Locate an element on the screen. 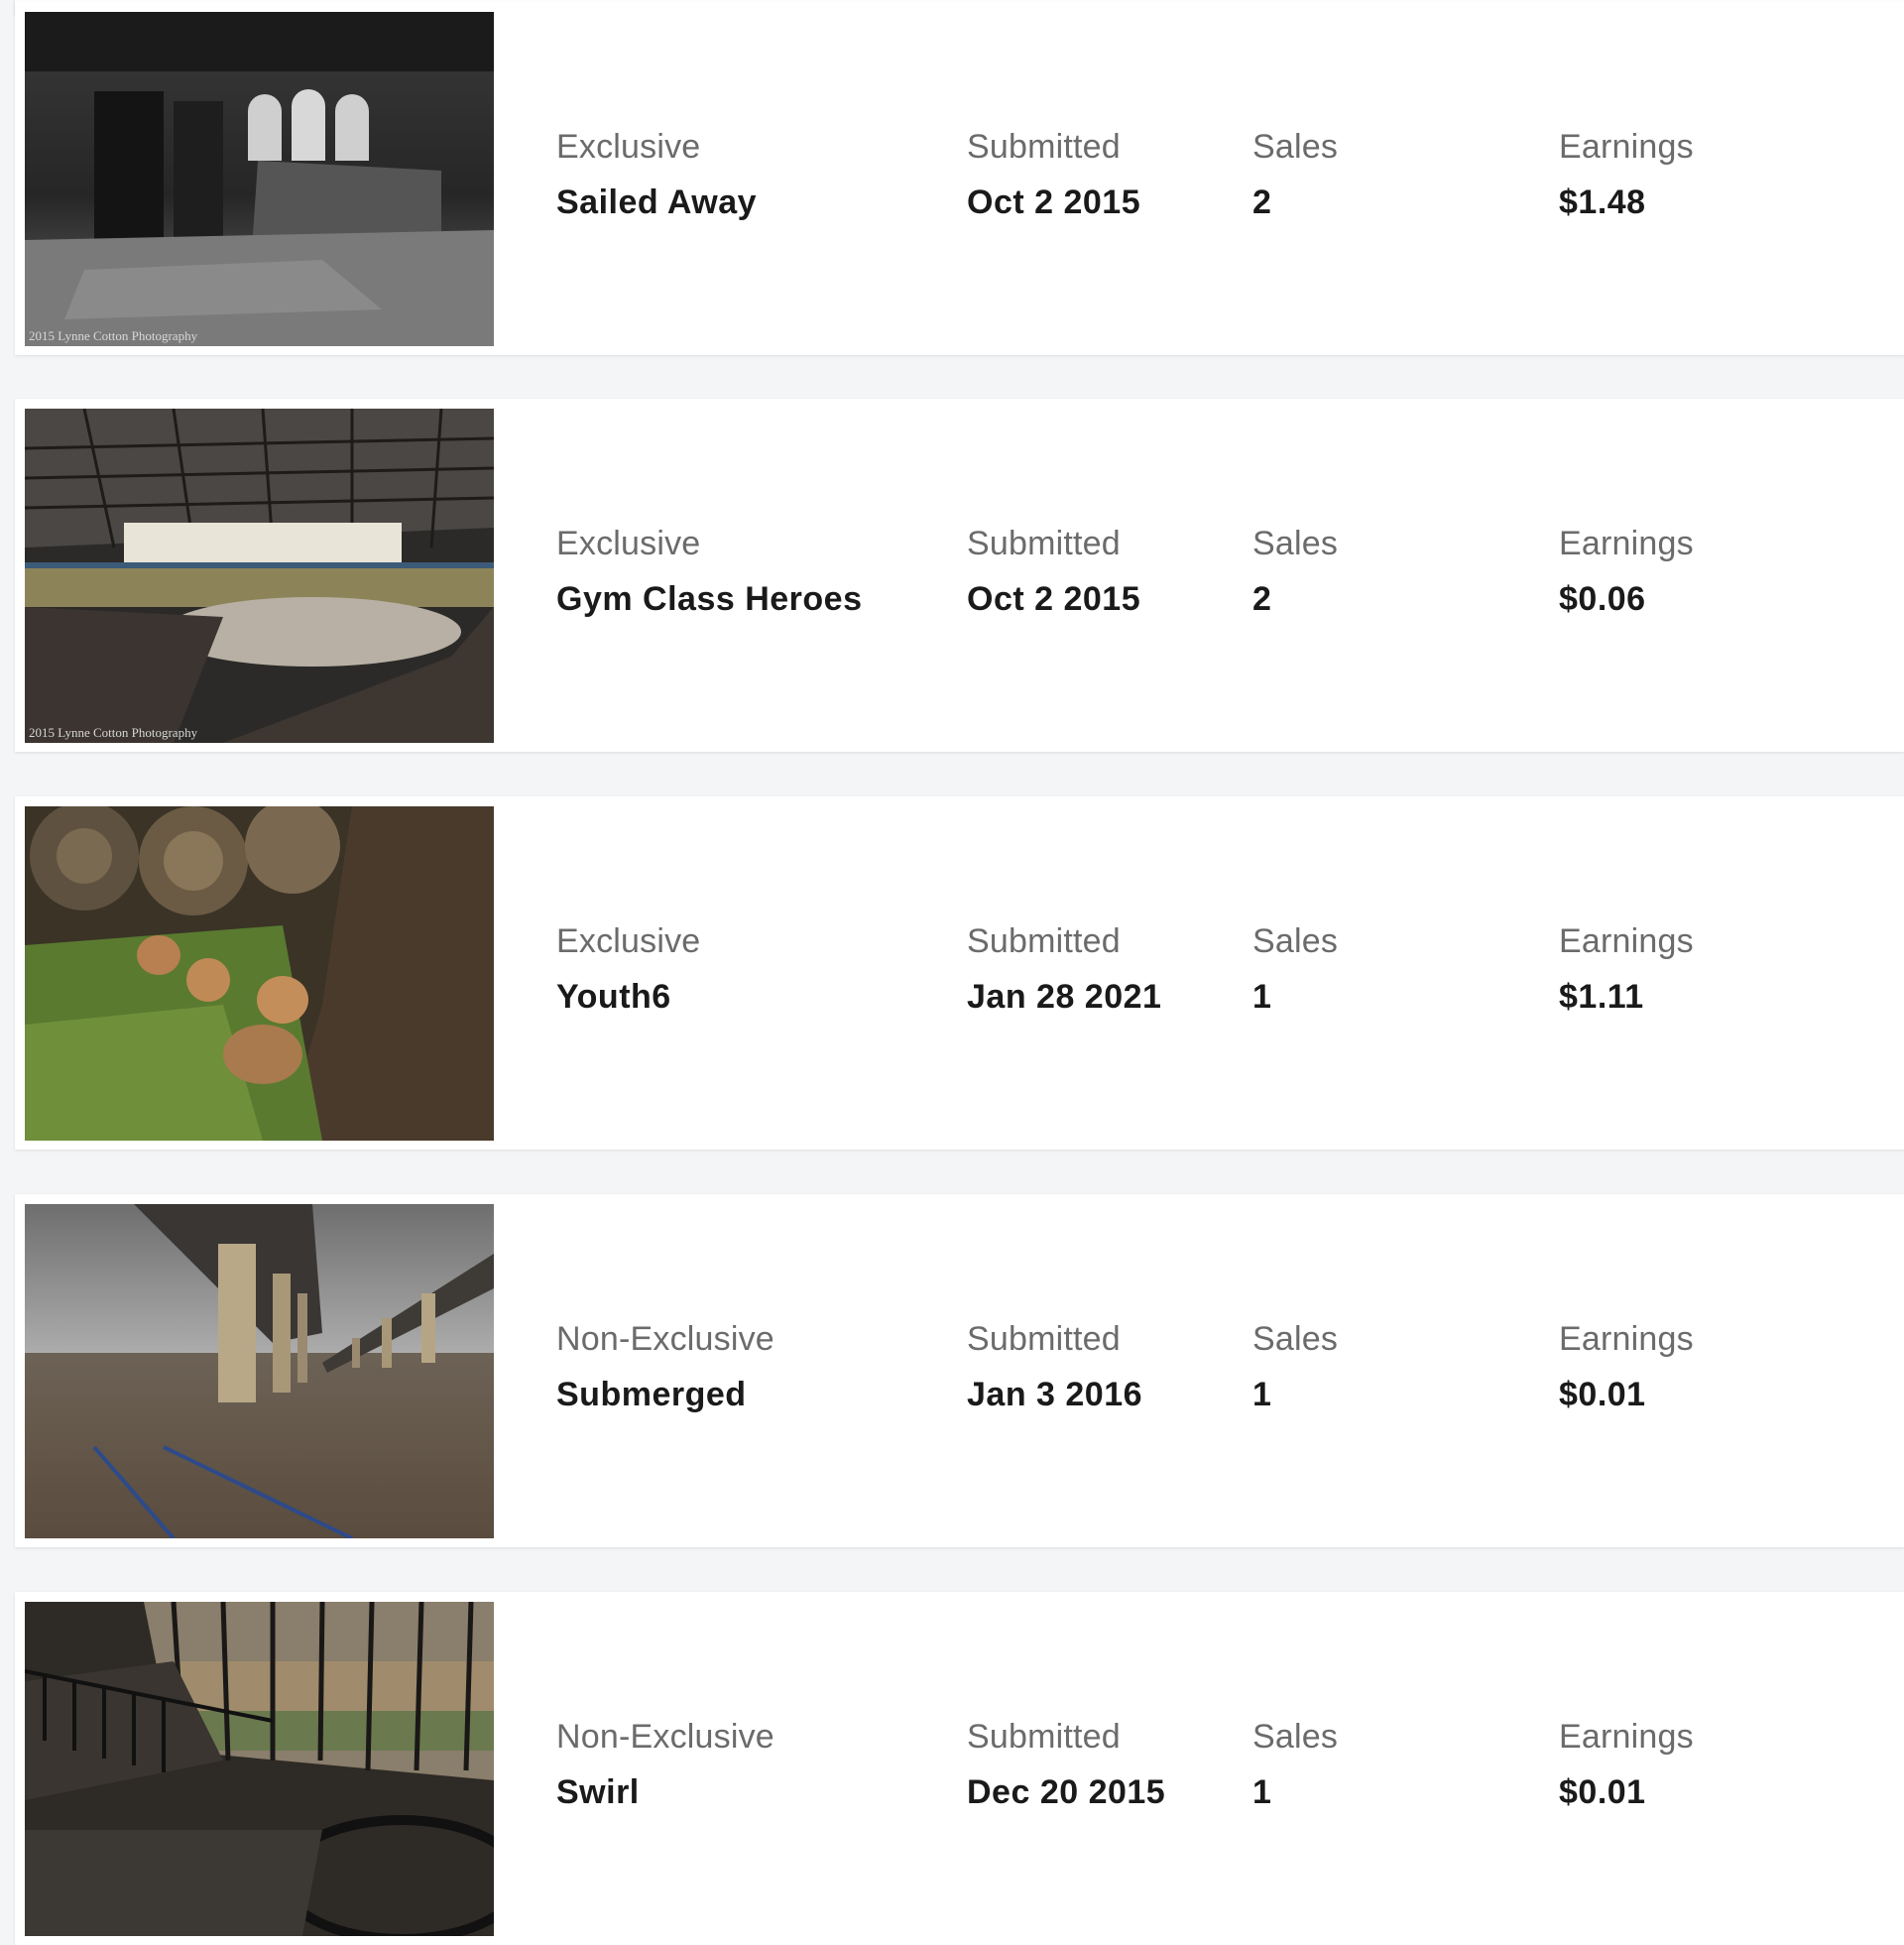 The height and width of the screenshot is (1945, 1904). submission-title: Youth6 is located at coordinates (613, 997).